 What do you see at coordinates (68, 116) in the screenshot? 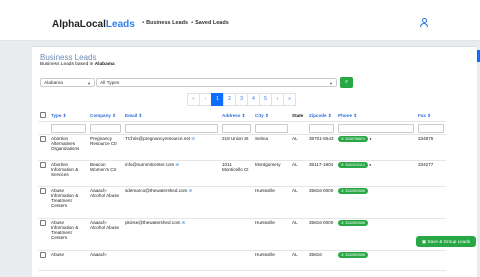
I see `col-type: Type ⇕` at bounding box center [68, 116].